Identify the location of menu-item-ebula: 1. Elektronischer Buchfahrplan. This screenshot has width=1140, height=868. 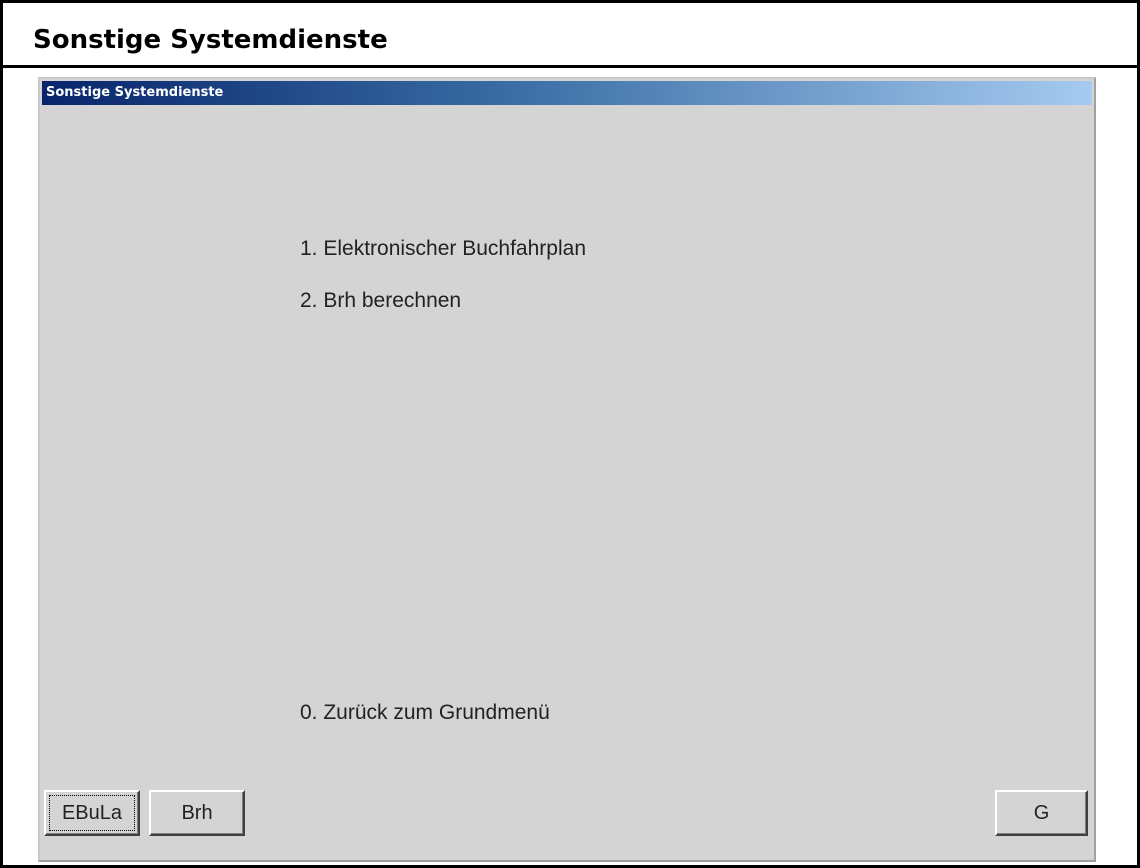
(443, 249).